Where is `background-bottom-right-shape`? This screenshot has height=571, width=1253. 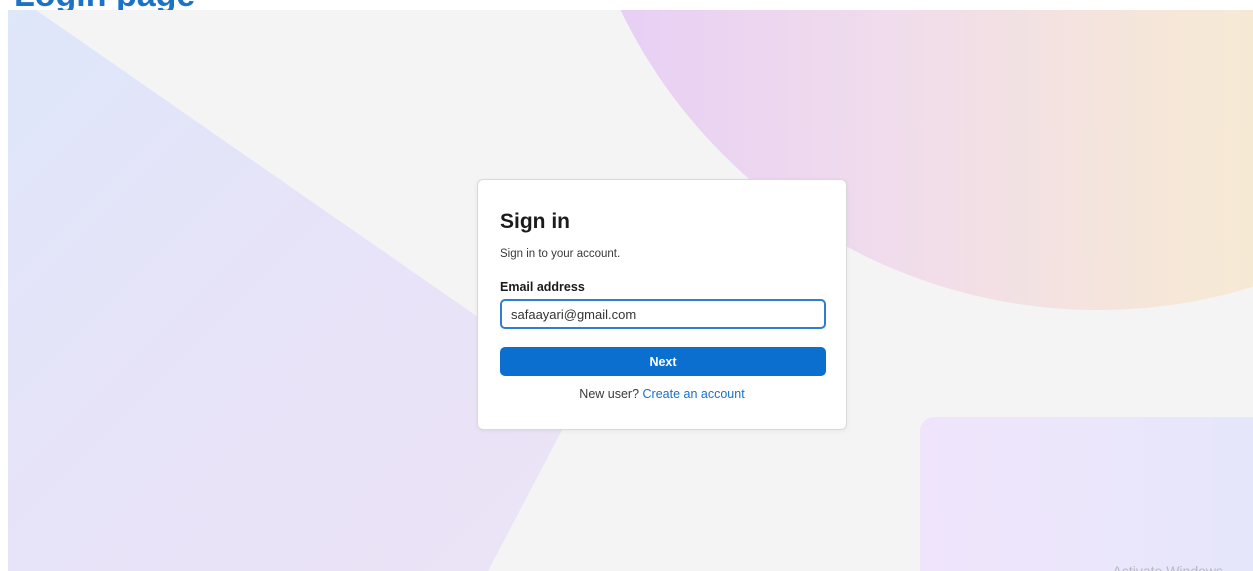
background-bottom-right-shape is located at coordinates (1086, 494).